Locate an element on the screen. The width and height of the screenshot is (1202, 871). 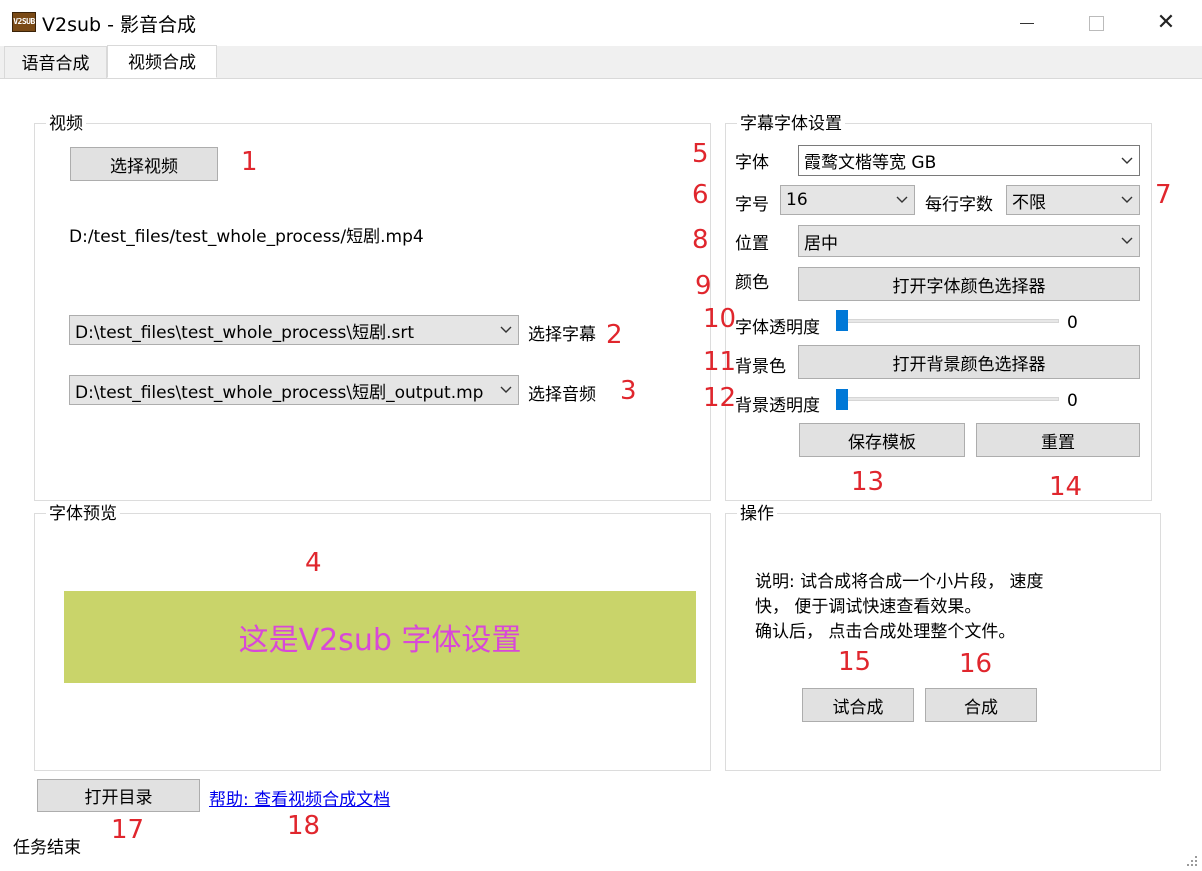
open-directory-button: 打开目录 is located at coordinates (118, 795).